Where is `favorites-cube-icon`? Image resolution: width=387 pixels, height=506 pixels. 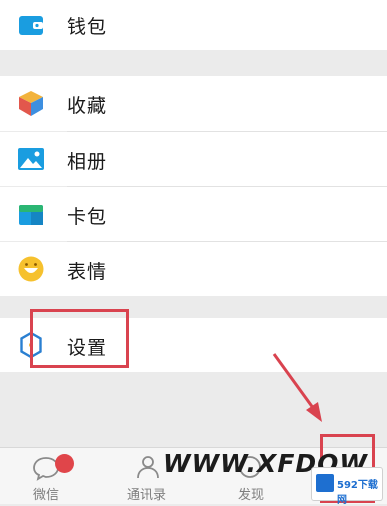 favorites-cube-icon is located at coordinates (31, 103).